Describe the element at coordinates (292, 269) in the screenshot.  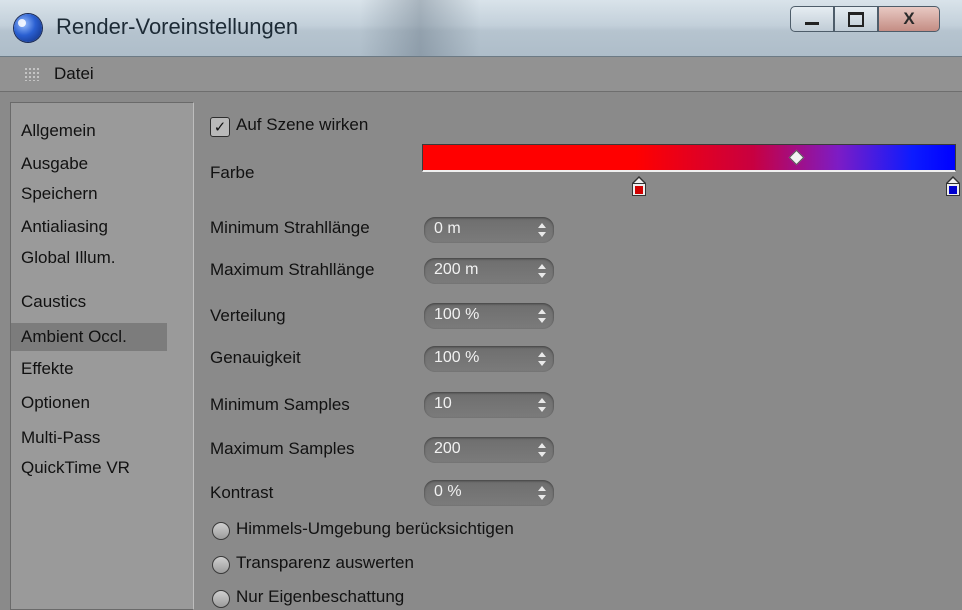
I see `max-ray-length-label: Maximum Strahllänge` at that location.